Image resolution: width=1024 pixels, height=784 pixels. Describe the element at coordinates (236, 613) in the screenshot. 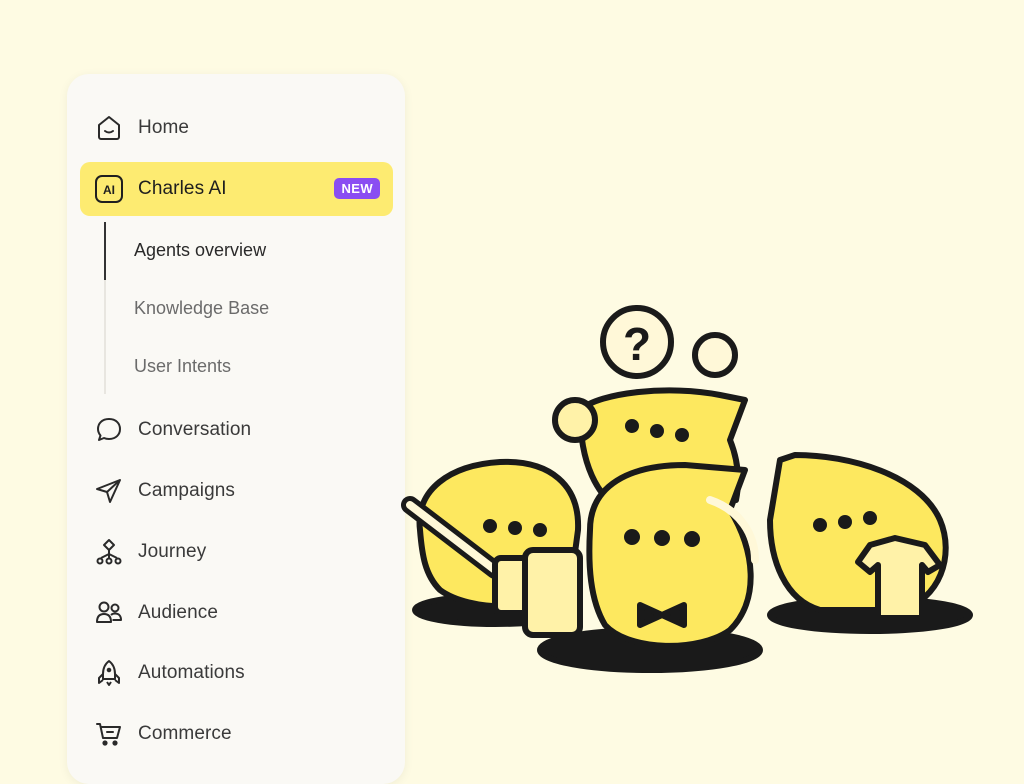

I see `sidebar-item-audience: Audience` at that location.